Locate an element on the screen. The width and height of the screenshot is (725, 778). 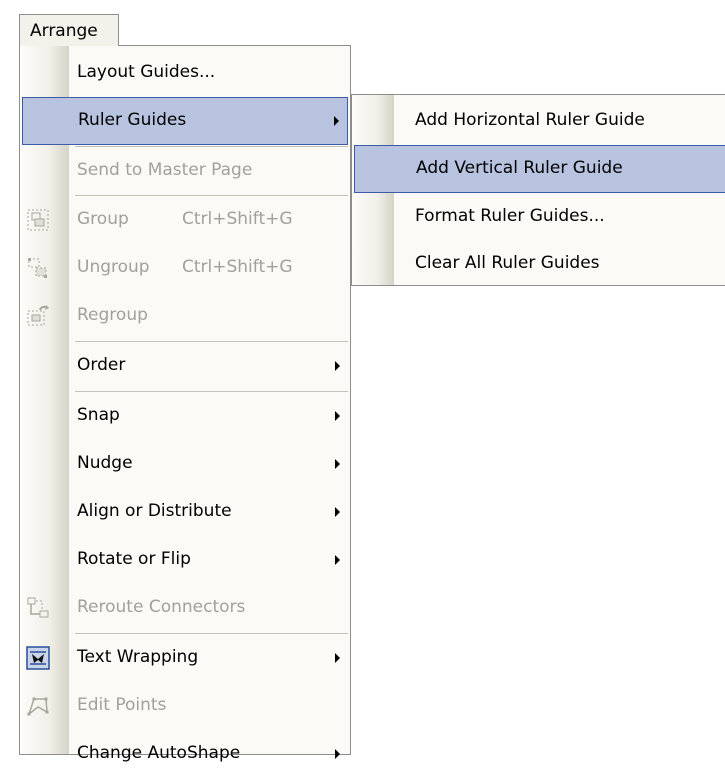
menu-item-text-wrapping: Text Wrapping is located at coordinates (185, 658).